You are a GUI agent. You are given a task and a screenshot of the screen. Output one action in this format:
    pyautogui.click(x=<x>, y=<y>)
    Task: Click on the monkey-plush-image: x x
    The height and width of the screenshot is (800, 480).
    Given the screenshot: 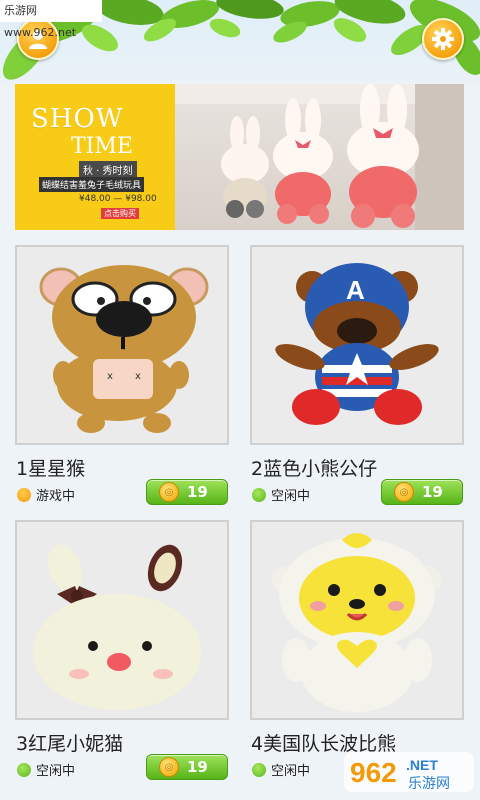 What is the action you would take?
    pyautogui.click(x=124, y=349)
    